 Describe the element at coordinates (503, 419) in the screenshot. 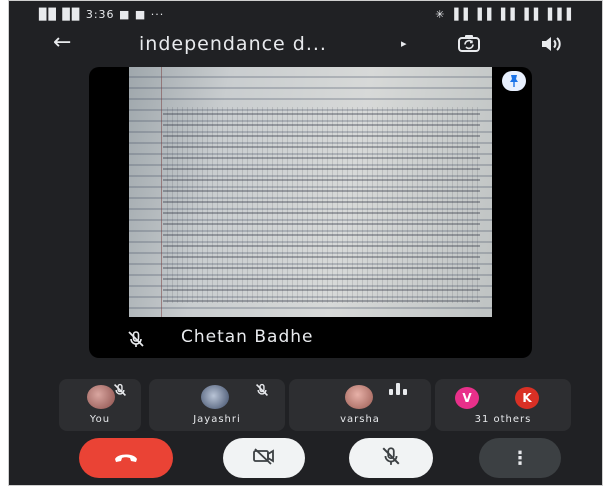

I see `participant-label: 31 others` at that location.